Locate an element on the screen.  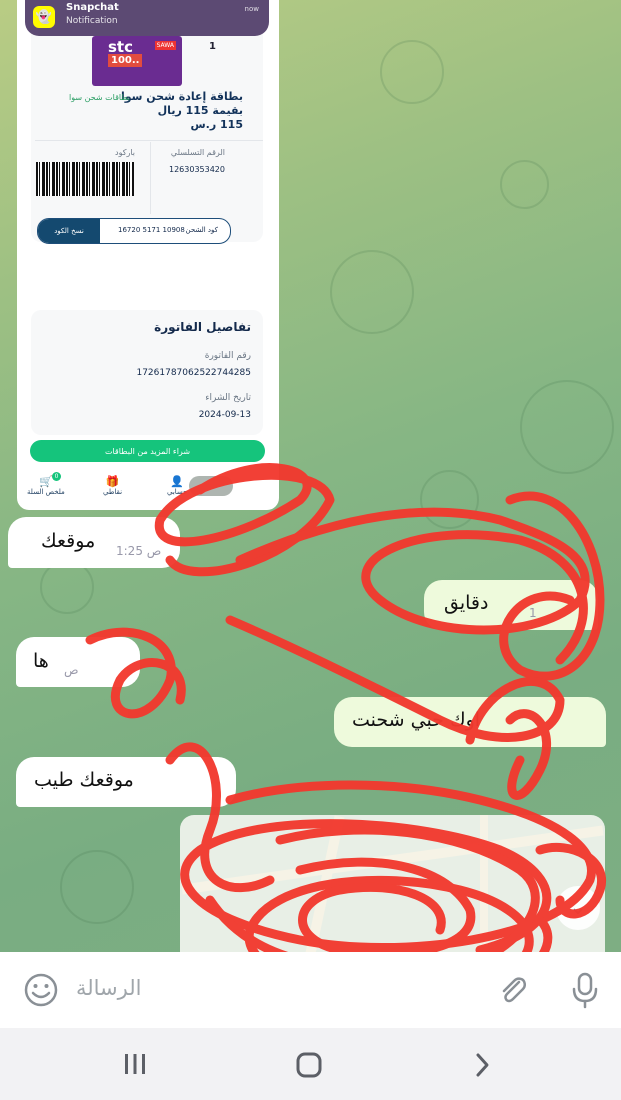
message-bubble-out: اوك حبي شحنت is located at coordinates (470, 722).